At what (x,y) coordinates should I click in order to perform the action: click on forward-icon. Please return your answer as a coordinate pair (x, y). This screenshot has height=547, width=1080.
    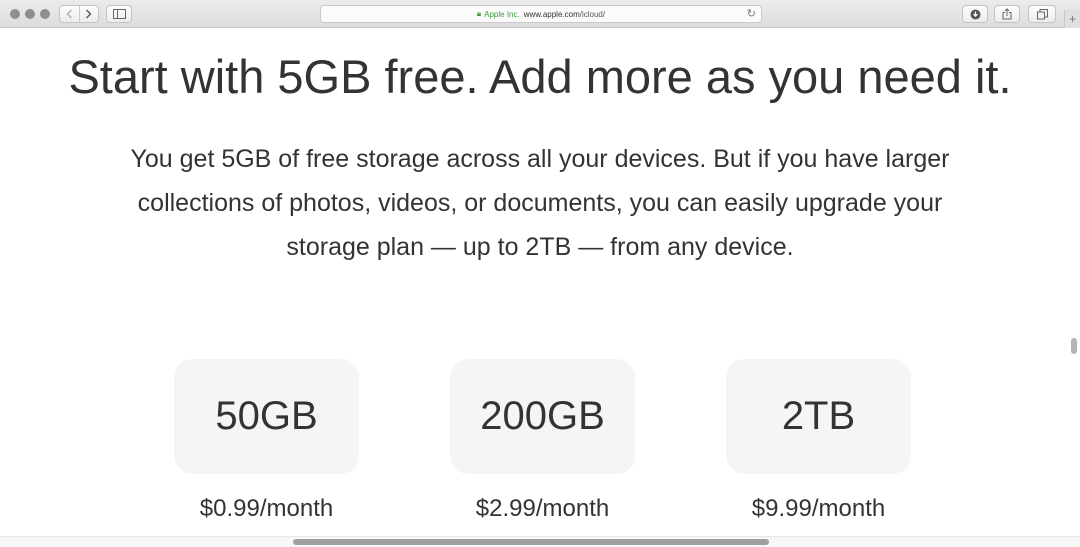
    Looking at the image, I should click on (89, 14).